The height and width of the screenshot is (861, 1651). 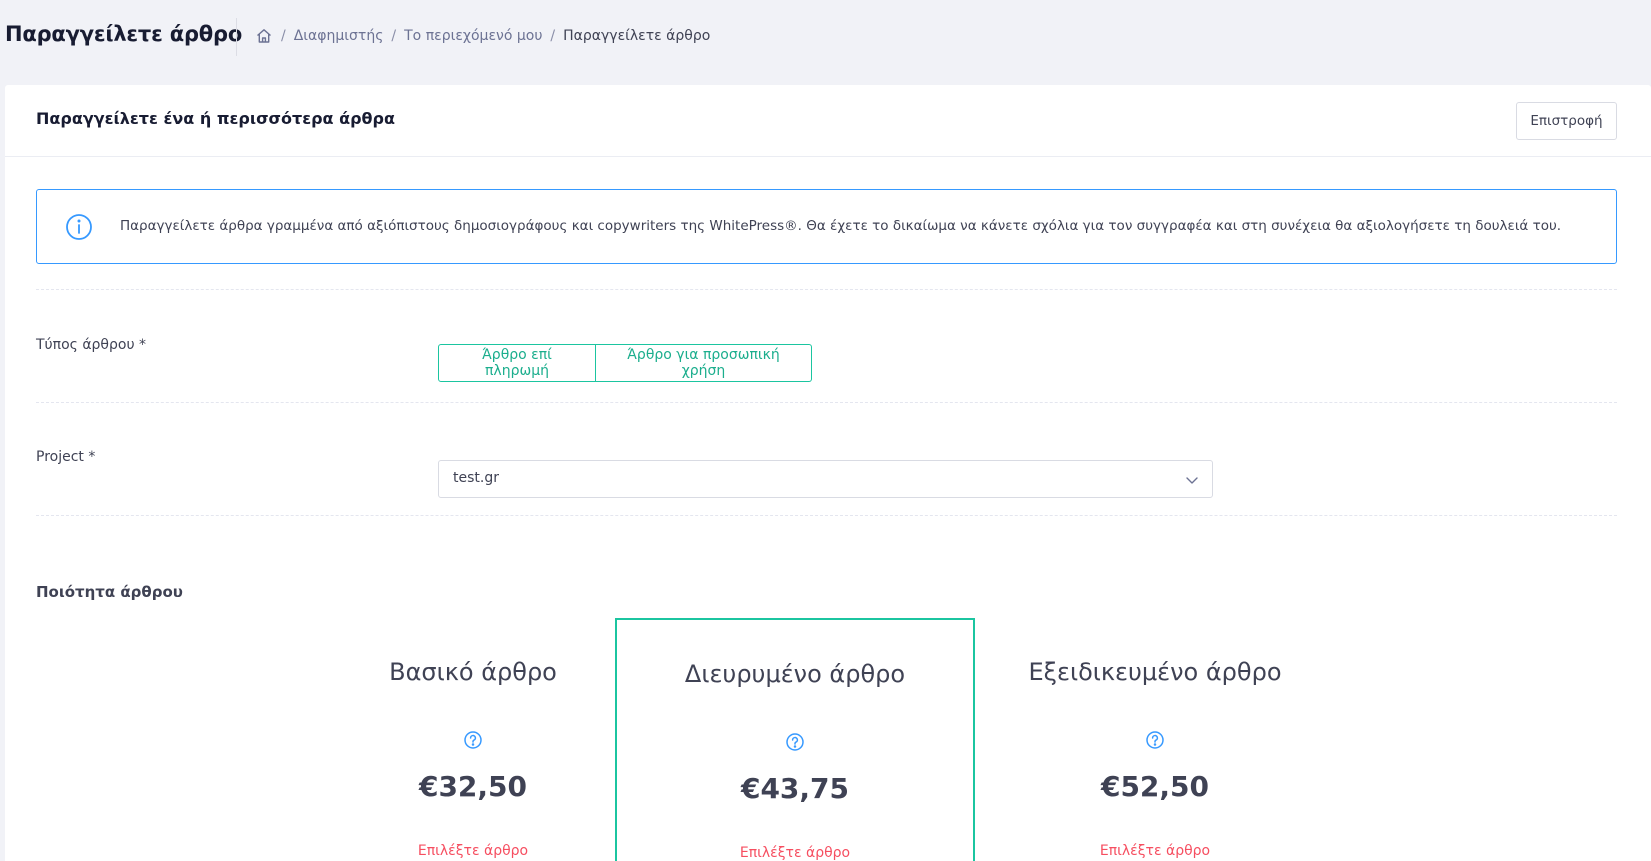 What do you see at coordinates (1192, 480) in the screenshot?
I see `chevron-down-icon` at bounding box center [1192, 480].